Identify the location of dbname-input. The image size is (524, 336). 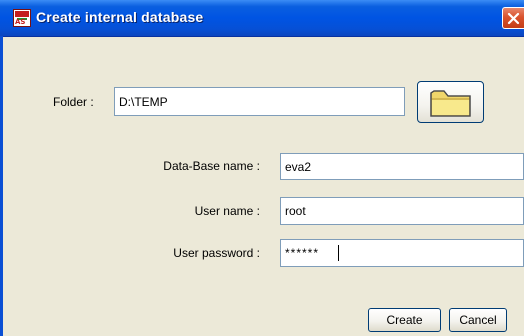
(402, 166).